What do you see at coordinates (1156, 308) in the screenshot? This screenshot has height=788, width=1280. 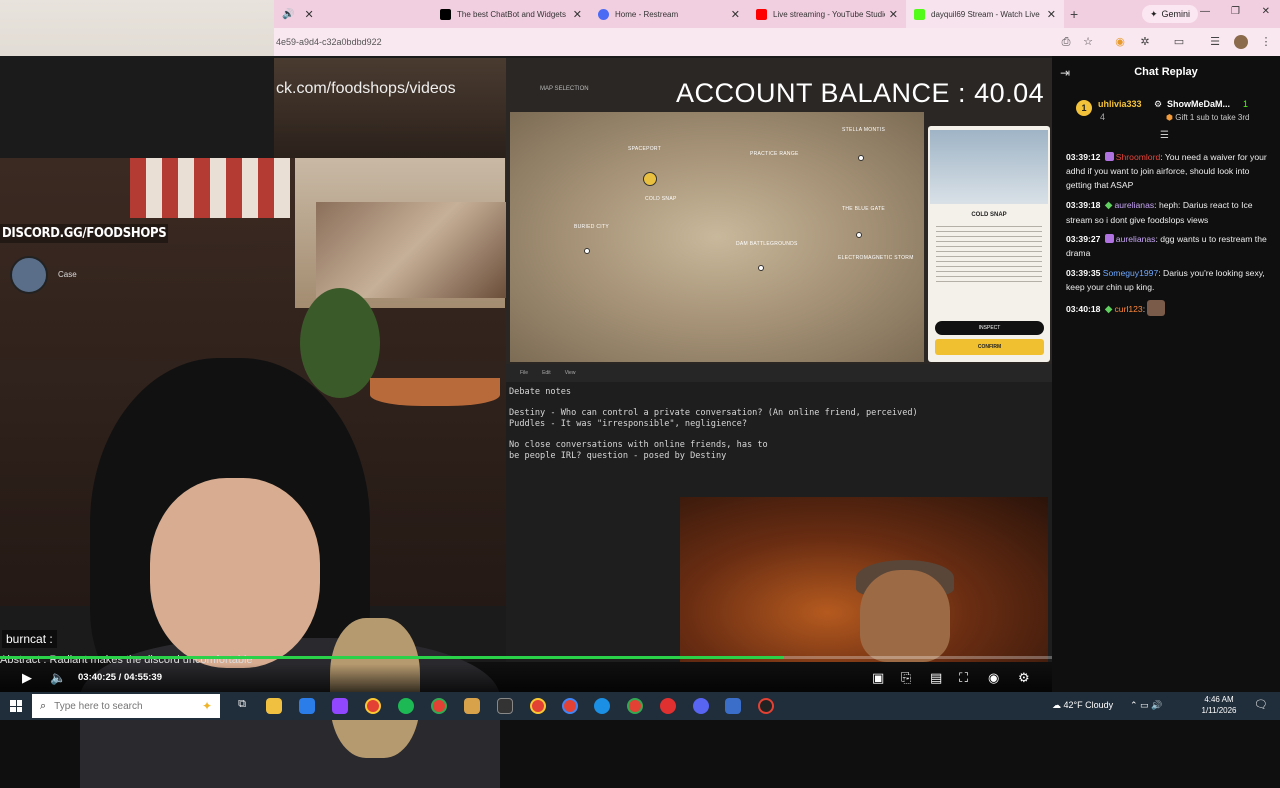 I see `cat-emote-icon` at bounding box center [1156, 308].